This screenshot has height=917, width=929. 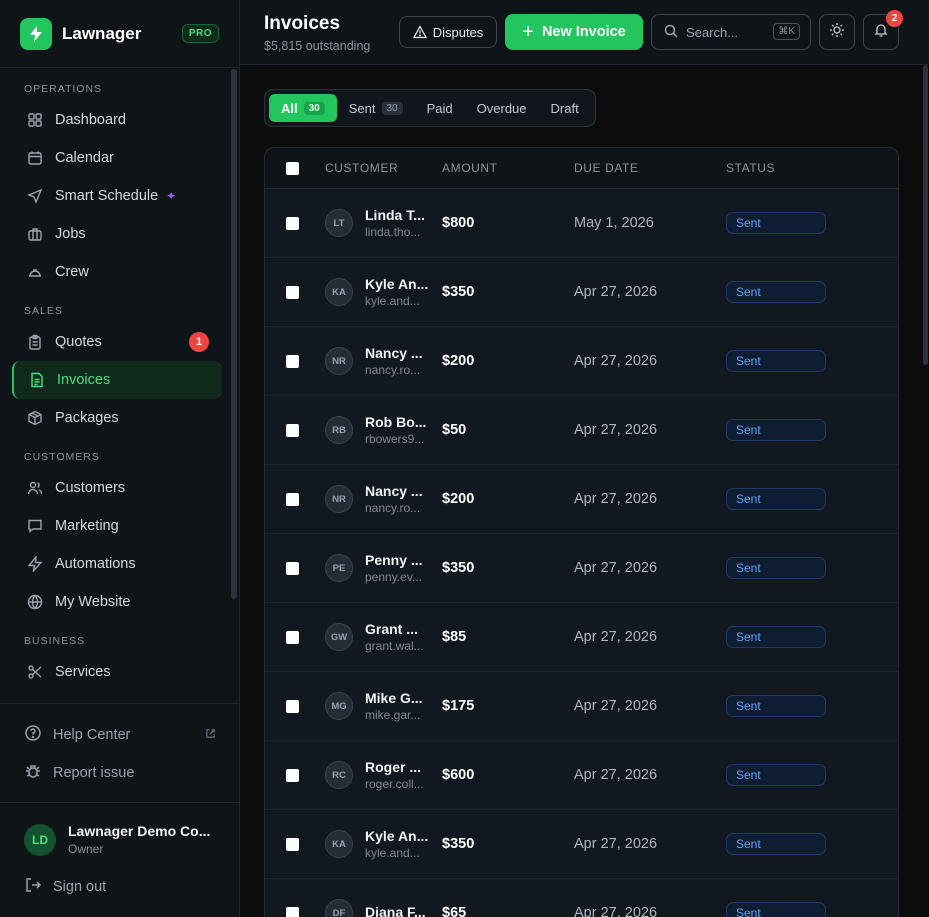 What do you see at coordinates (458, 844) in the screenshot?
I see `amount: $350` at bounding box center [458, 844].